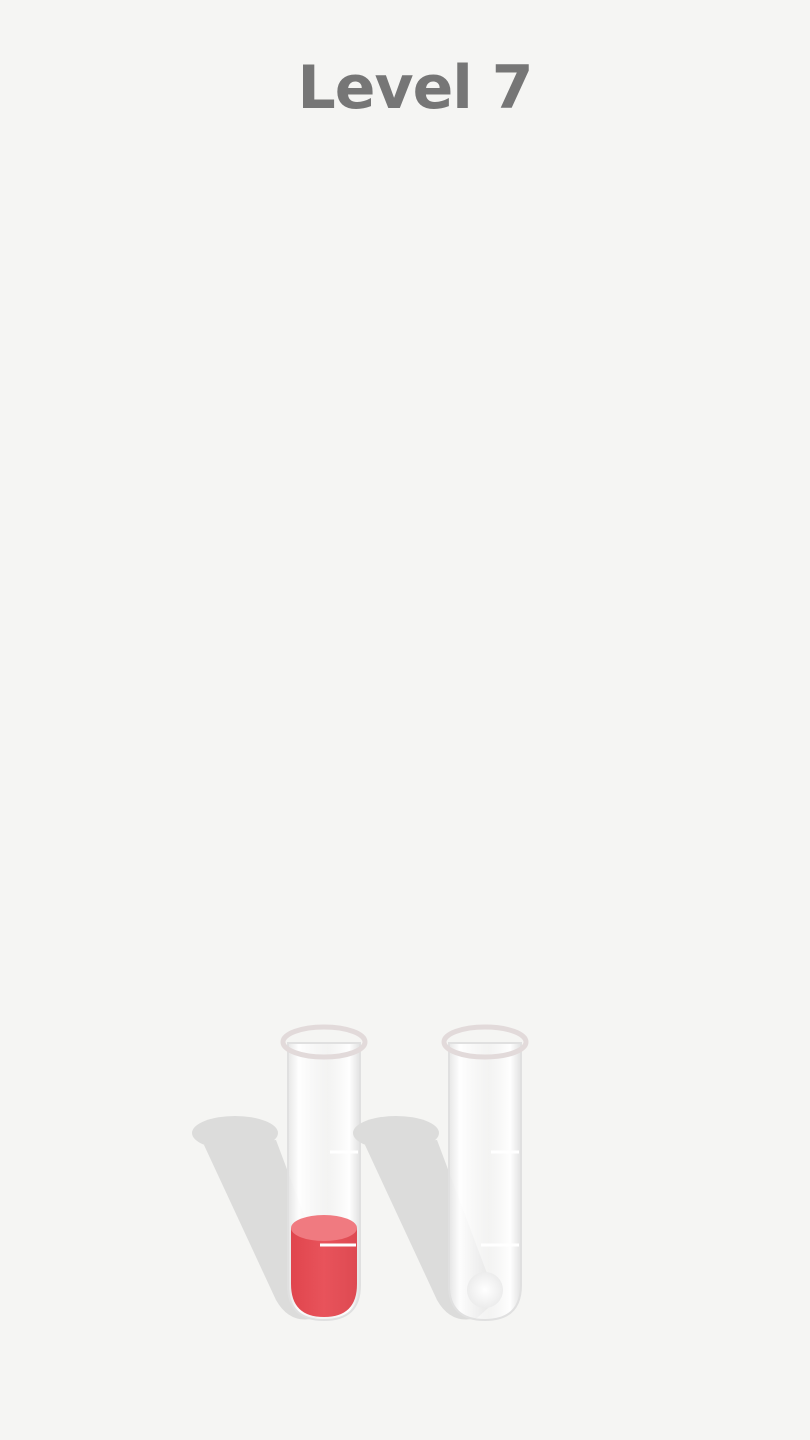  I want to click on game-board, so click(360, 1173).